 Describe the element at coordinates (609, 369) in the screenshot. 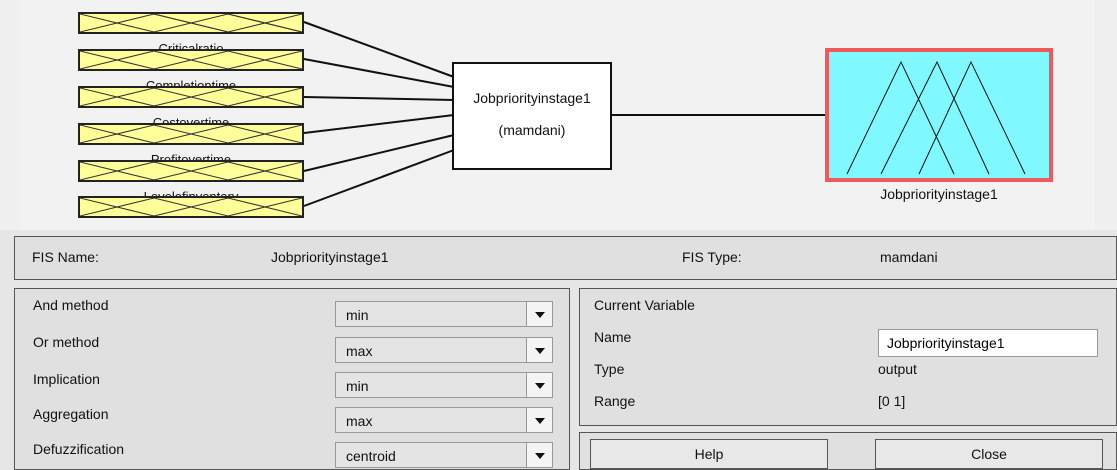

I see `variable-type-label: Type` at that location.